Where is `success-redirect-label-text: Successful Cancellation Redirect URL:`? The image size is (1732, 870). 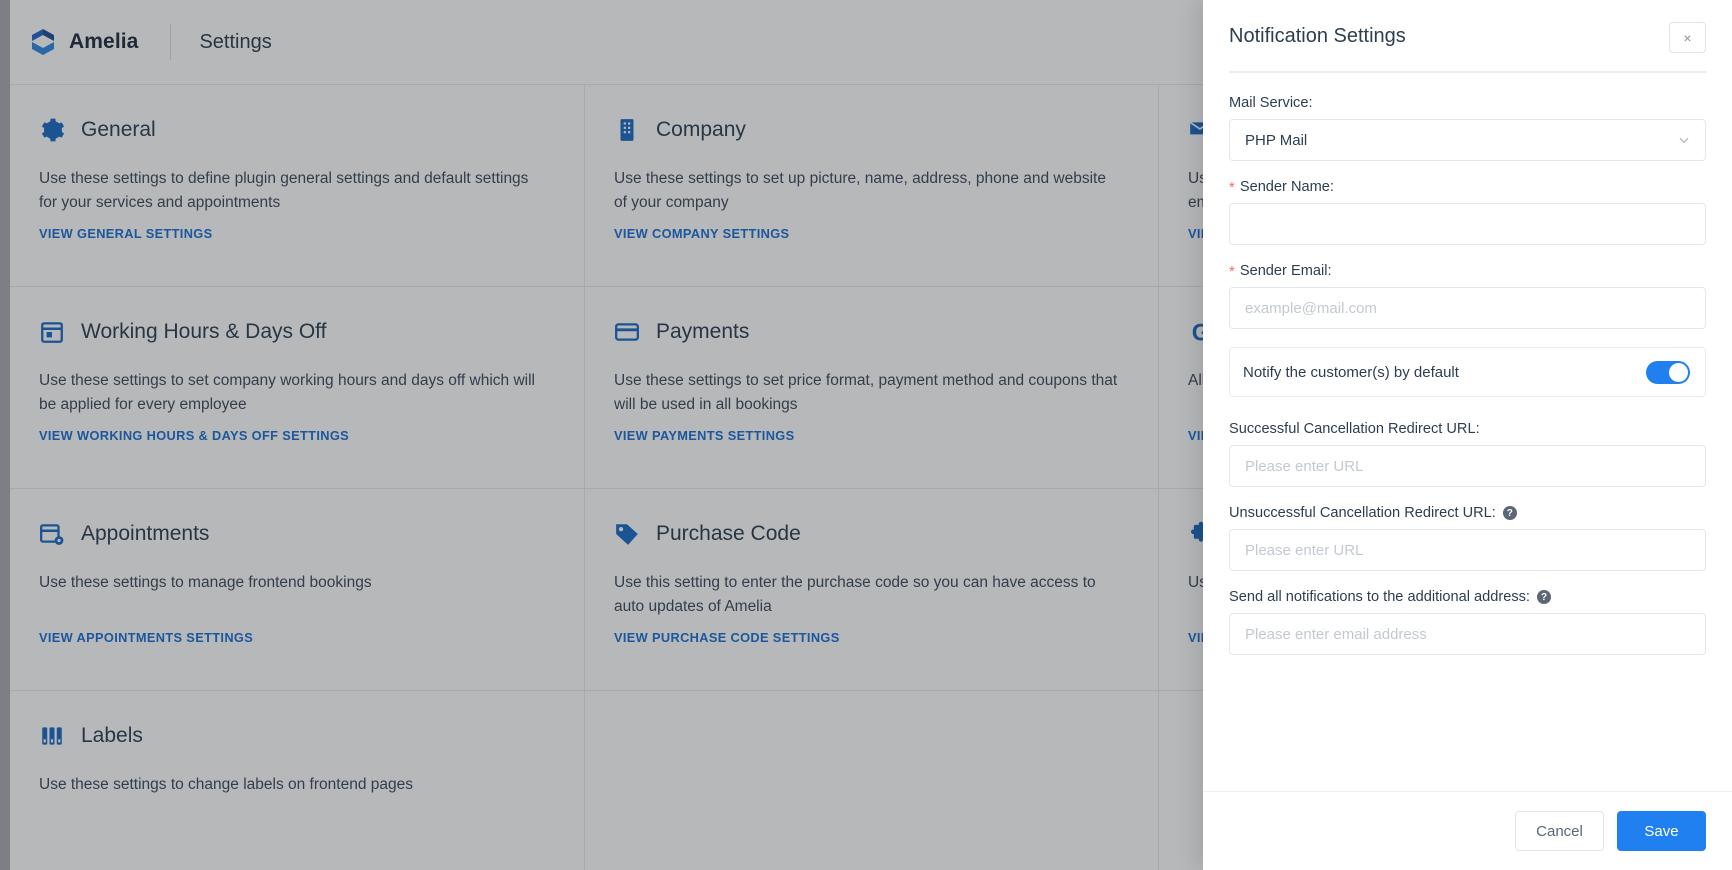 success-redirect-label-text: Successful Cancellation Redirect URL: is located at coordinates (1354, 429).